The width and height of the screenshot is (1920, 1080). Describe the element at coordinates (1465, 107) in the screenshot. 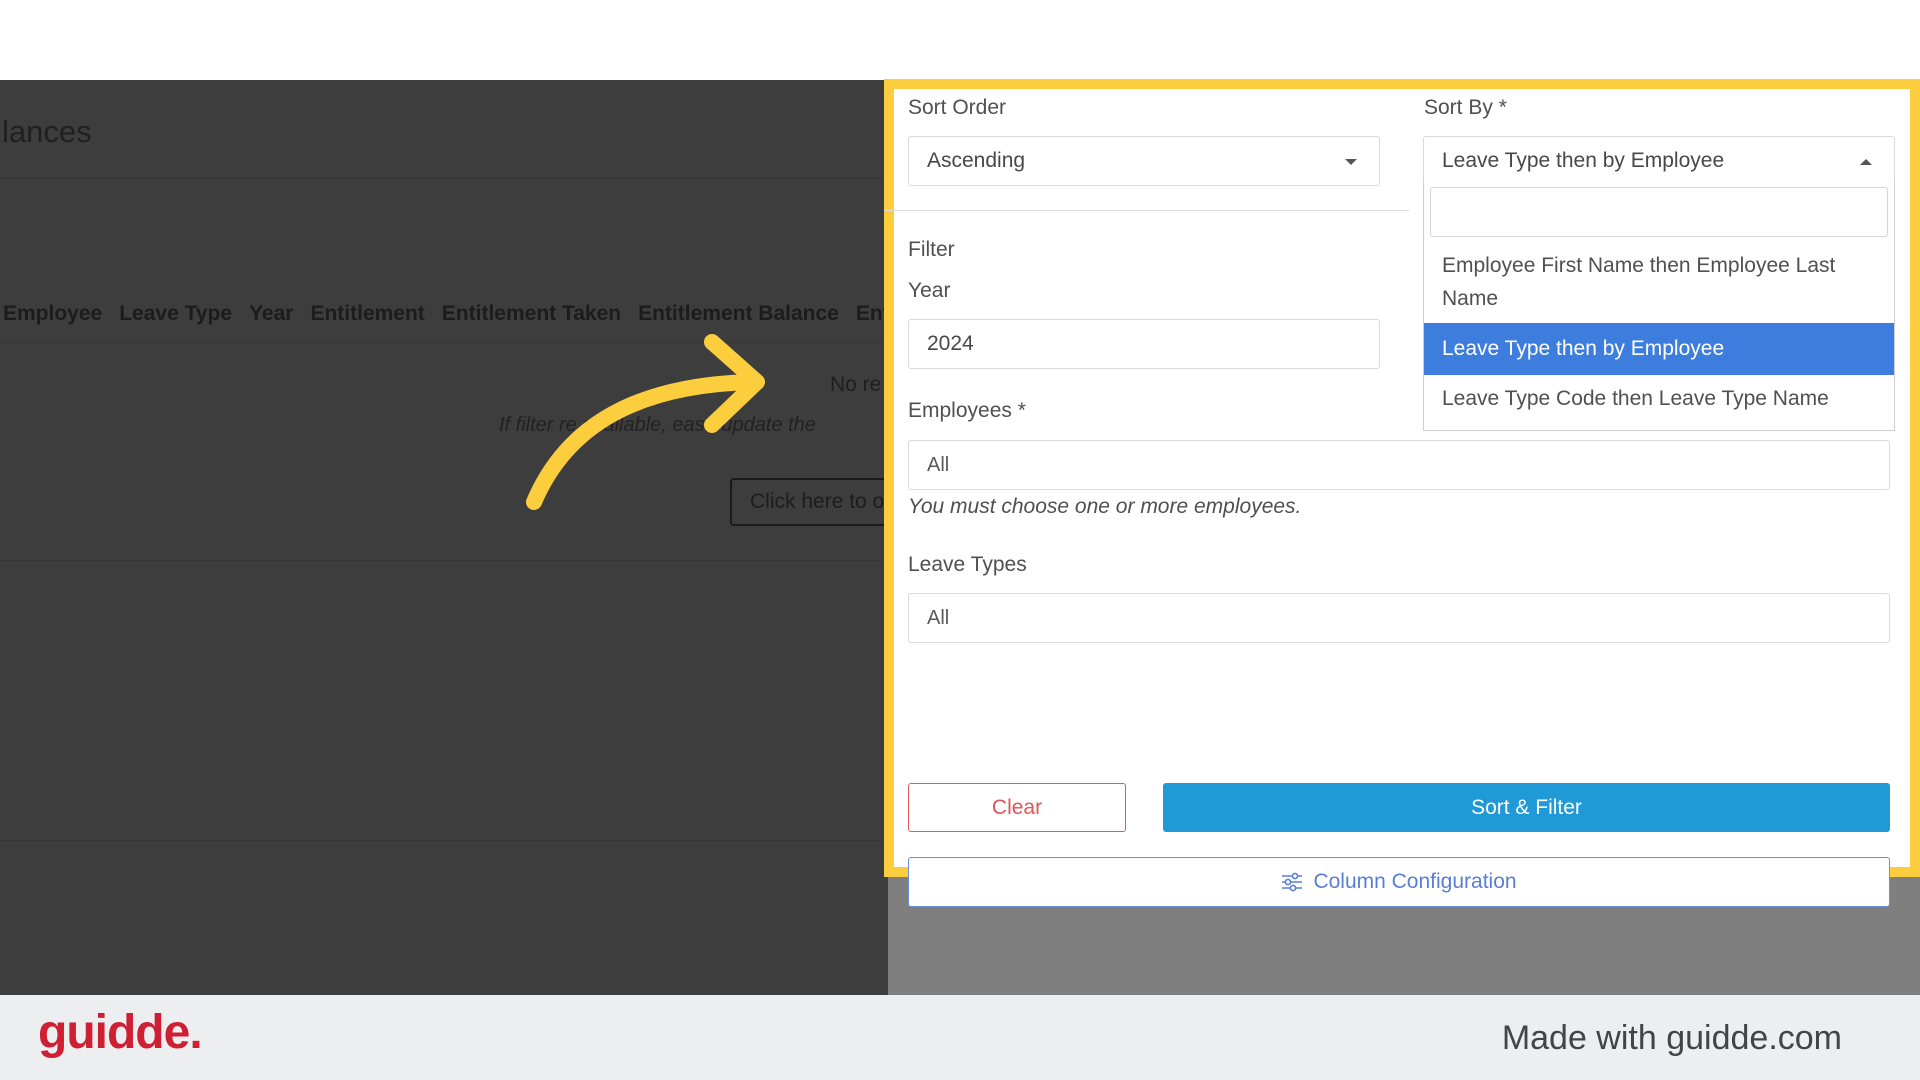

I see `sort-by-label: Sort By *` at that location.